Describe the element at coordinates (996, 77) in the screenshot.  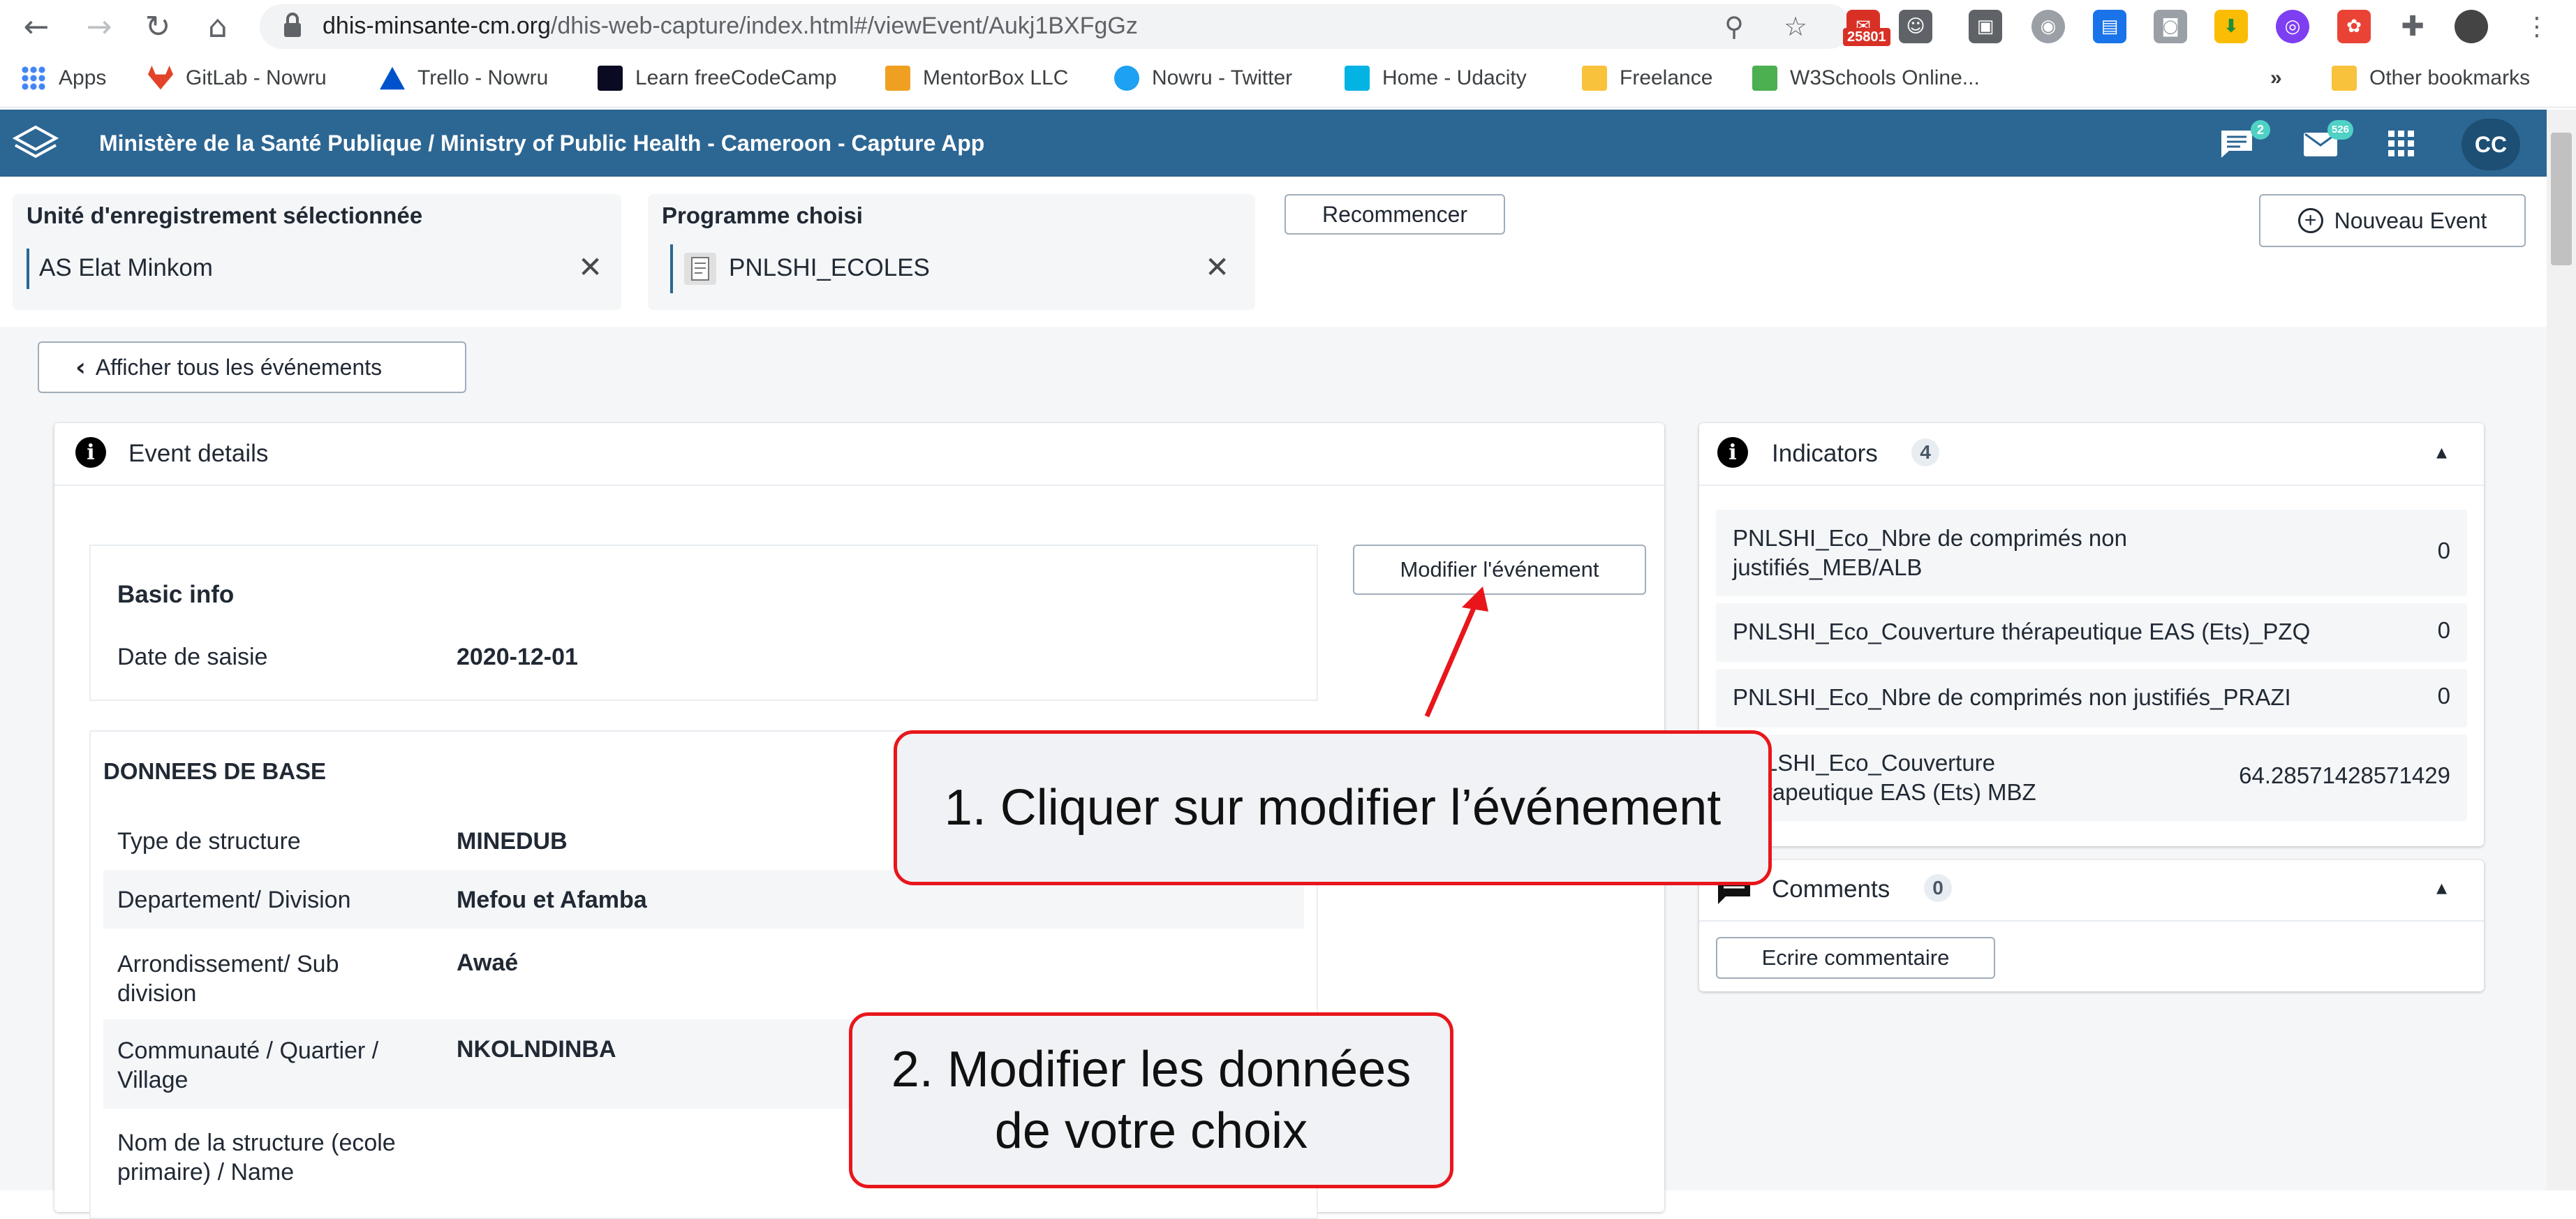
I see `bookmark-label: MentorBox LLC` at that location.